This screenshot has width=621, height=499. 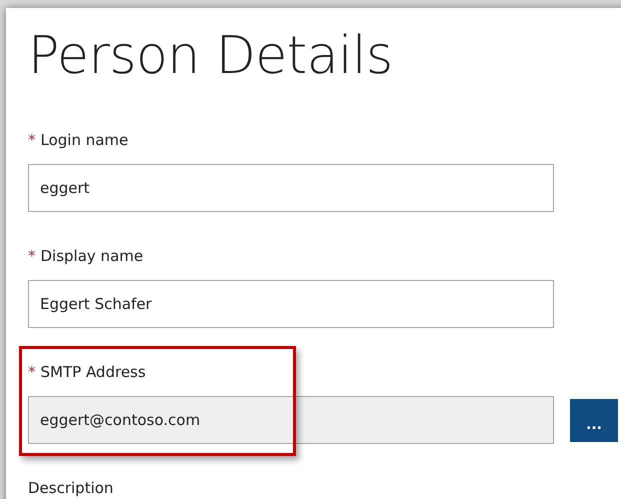 I want to click on field-label: Display name, so click(x=92, y=256).